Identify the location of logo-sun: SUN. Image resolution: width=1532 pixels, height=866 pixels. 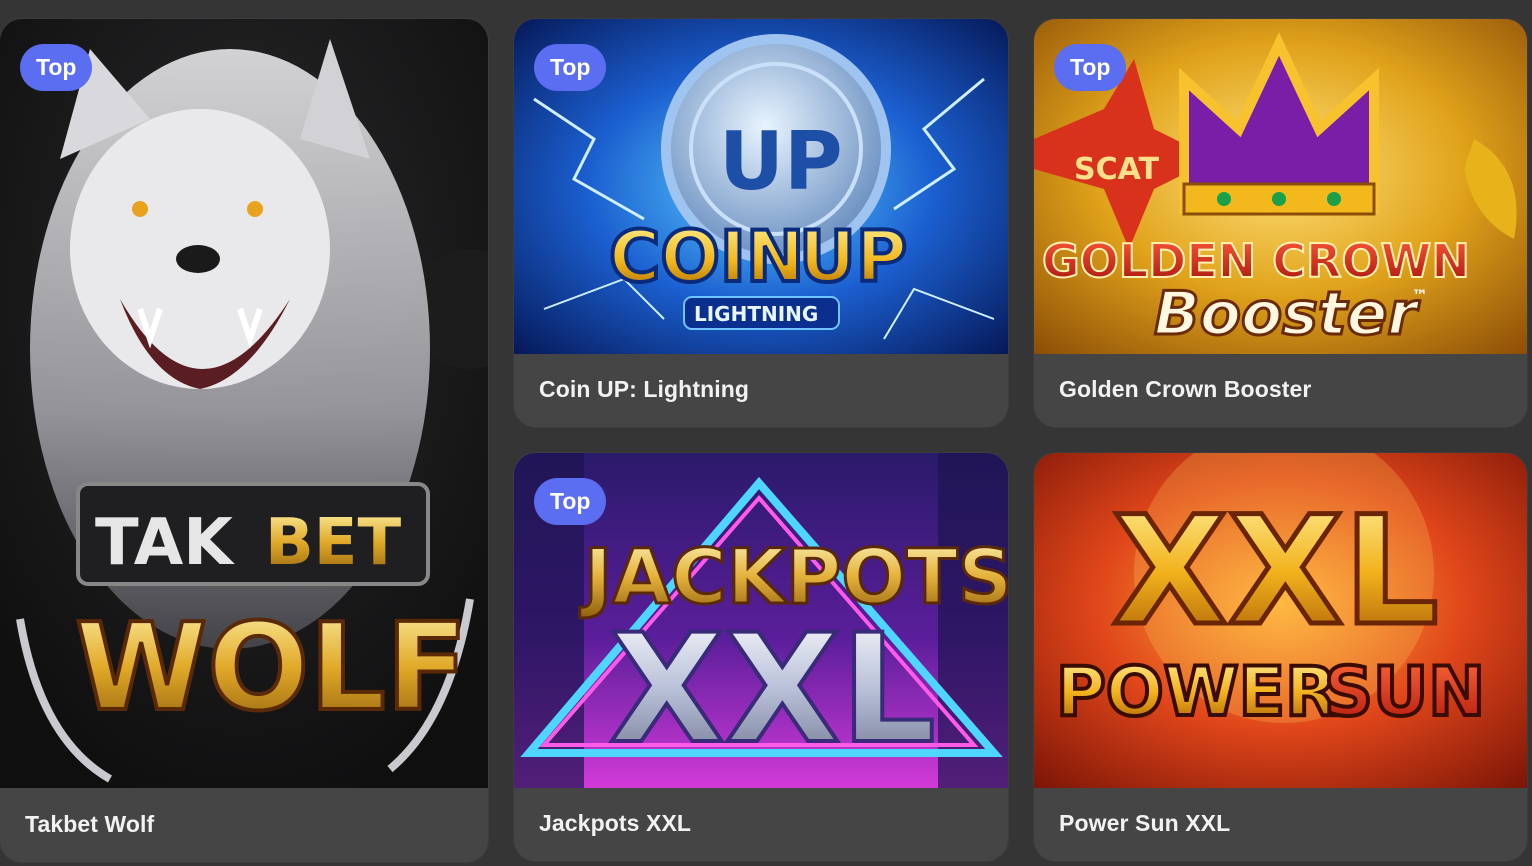
(1404, 692).